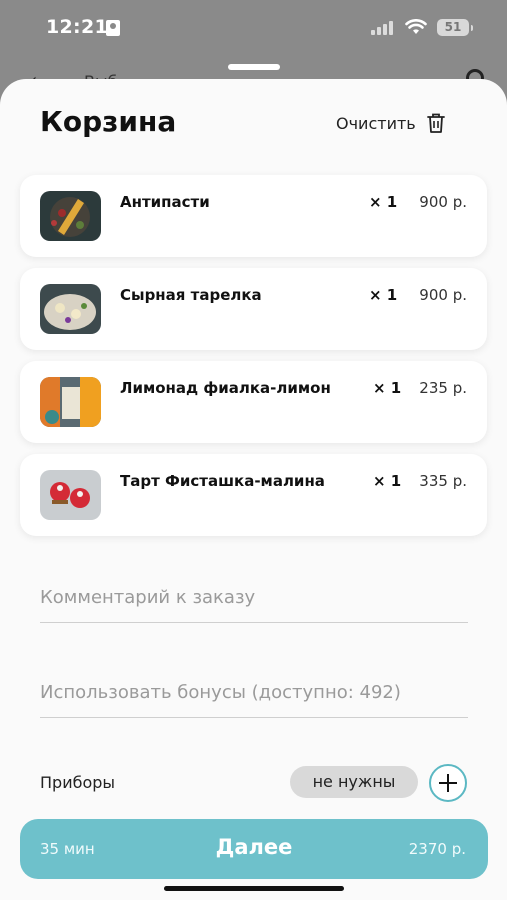 This screenshot has height=900, width=507. I want to click on cart-item: Лимонад фиалка-лимон × 1 235 р., so click(253, 402).